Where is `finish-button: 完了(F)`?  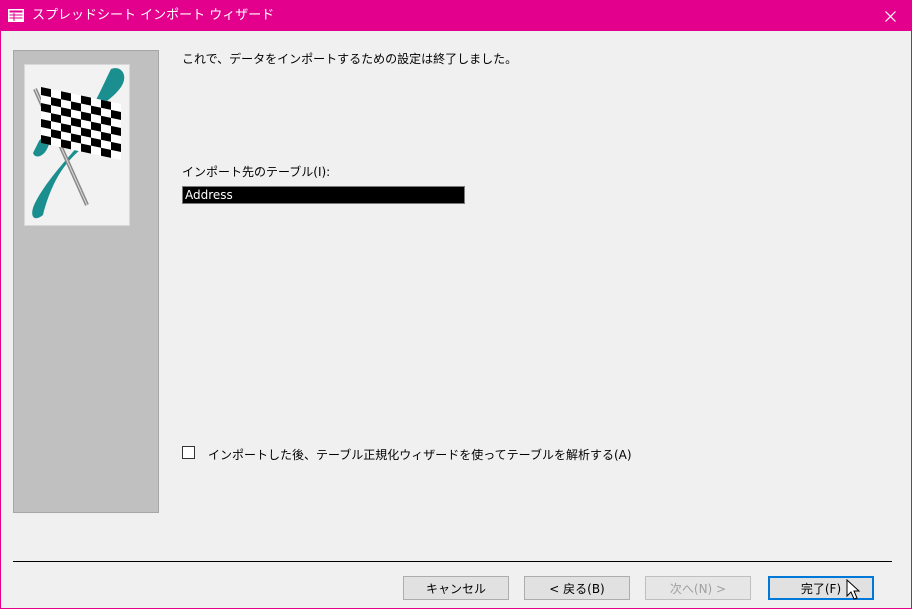
finish-button: 完了(F) is located at coordinates (821, 588).